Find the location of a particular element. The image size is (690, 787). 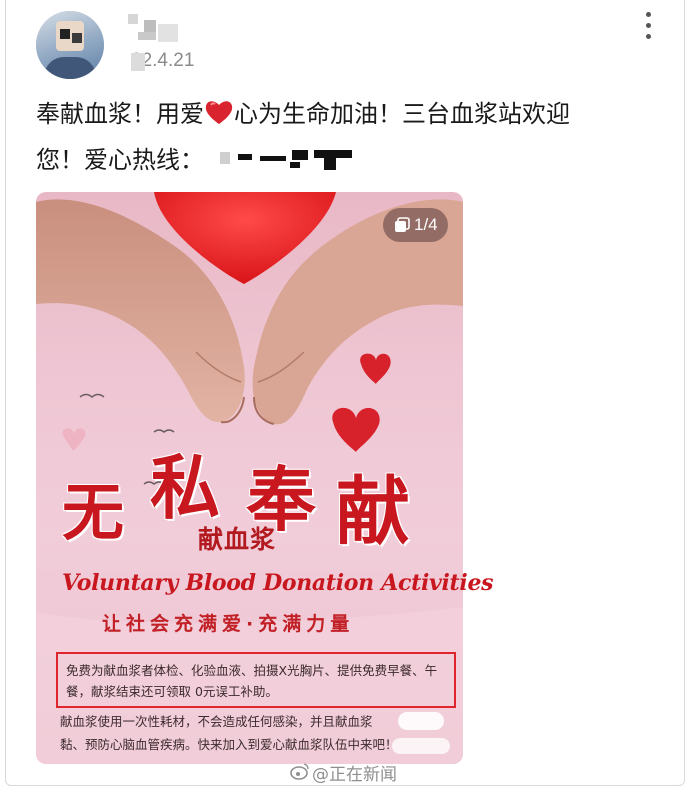

boxed-text-line2: 餐，献浆结束还可领取 0元误工补助。 is located at coordinates (172, 691).